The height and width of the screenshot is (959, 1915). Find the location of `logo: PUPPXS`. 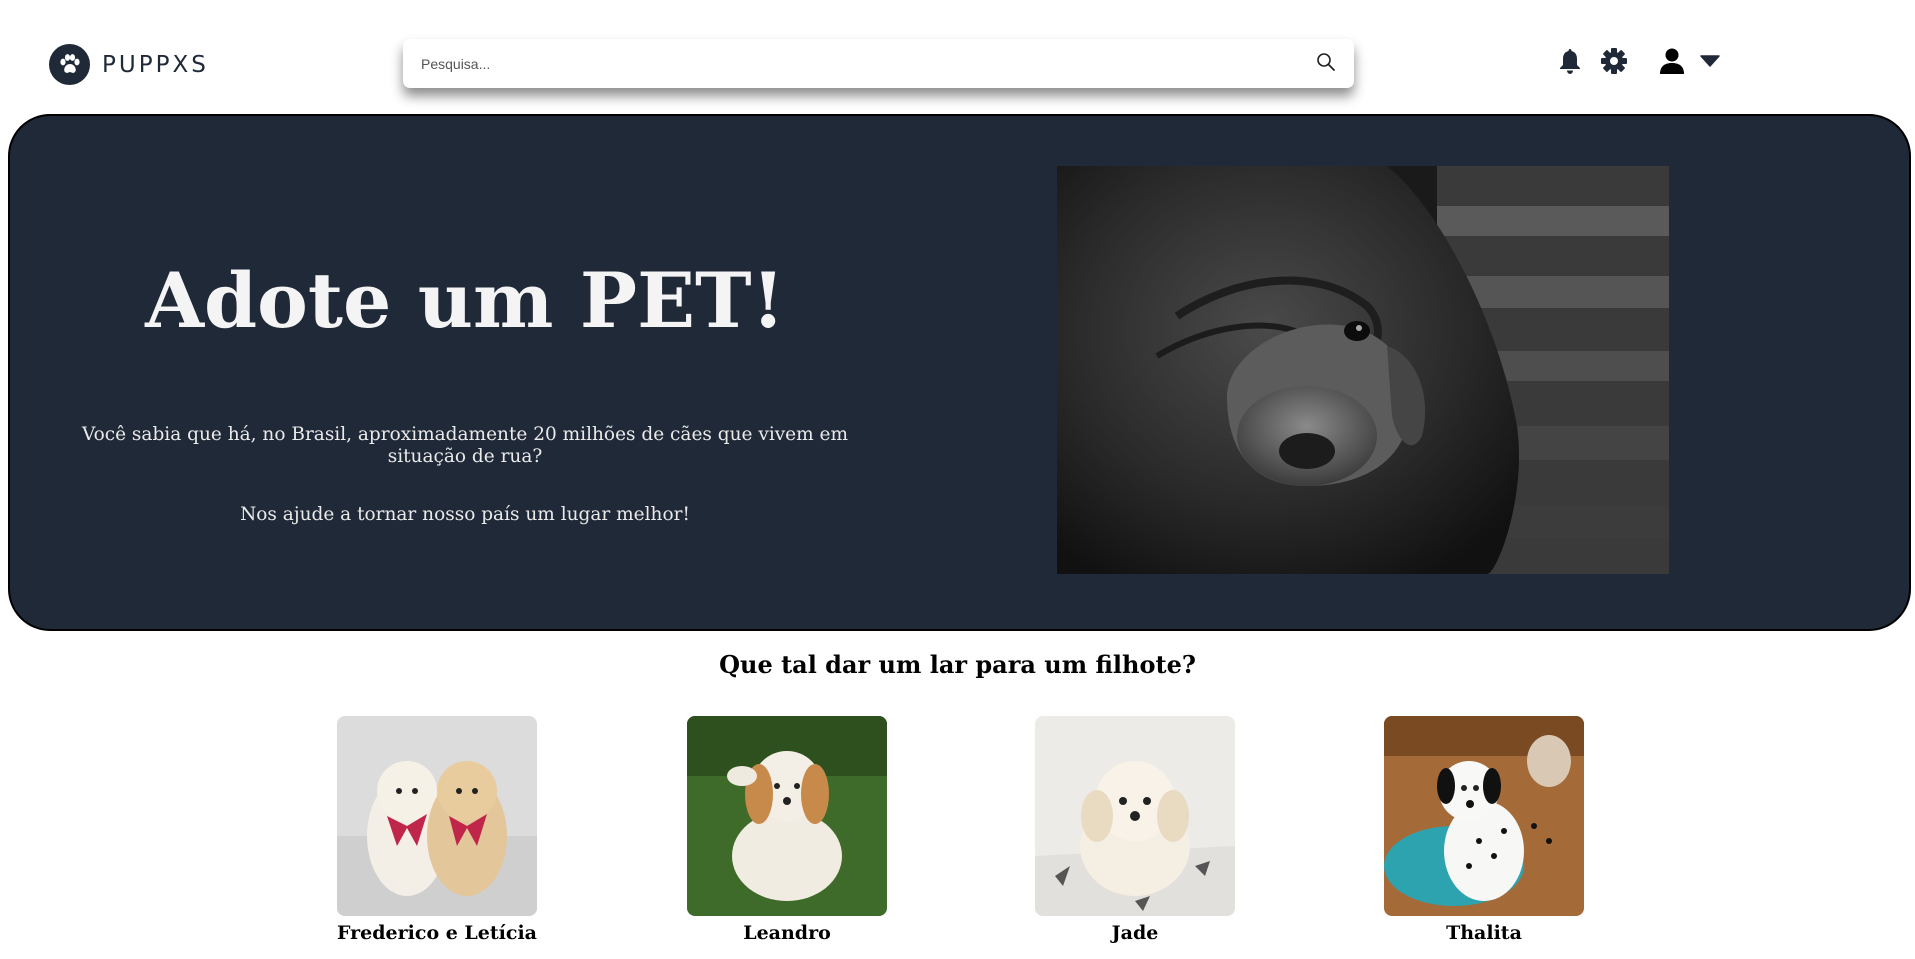

logo: PUPPXS is located at coordinates (129, 64).